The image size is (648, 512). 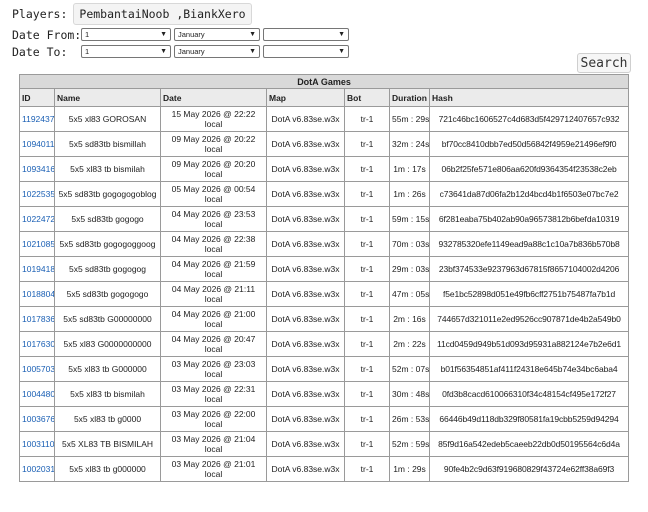 What do you see at coordinates (529, 119) in the screenshot?
I see `cell-hash: 721c46bc1606527c4d683d5f429712407657c932` at bounding box center [529, 119].